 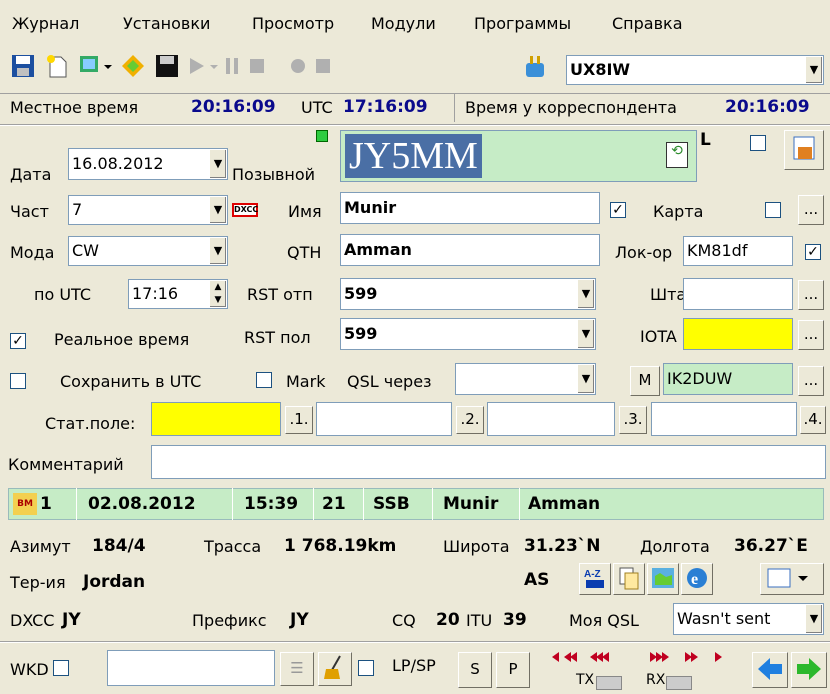 I want to click on menu-programs: Программы, so click(x=522, y=23).